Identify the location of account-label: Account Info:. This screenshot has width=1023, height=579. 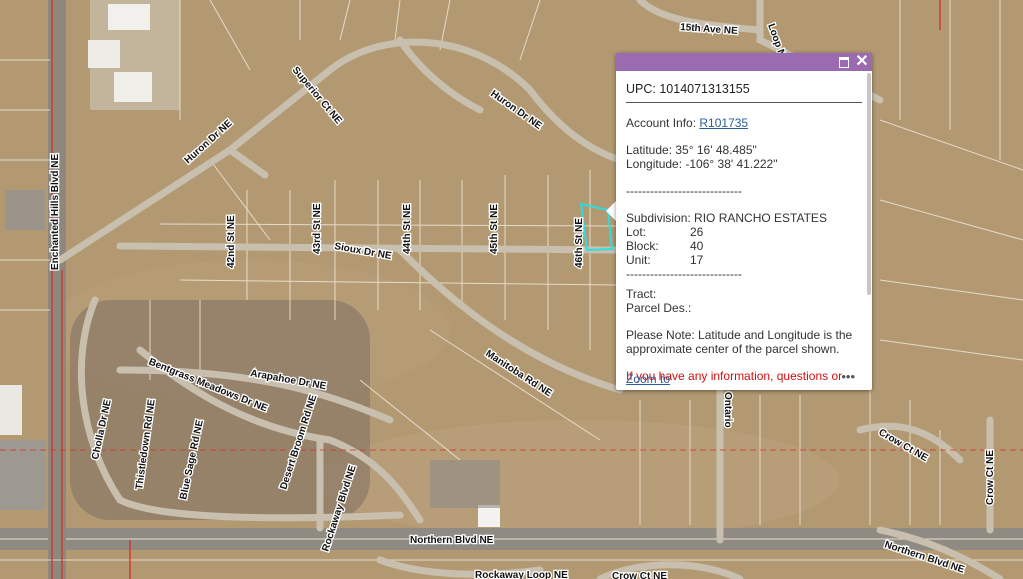
(663, 123).